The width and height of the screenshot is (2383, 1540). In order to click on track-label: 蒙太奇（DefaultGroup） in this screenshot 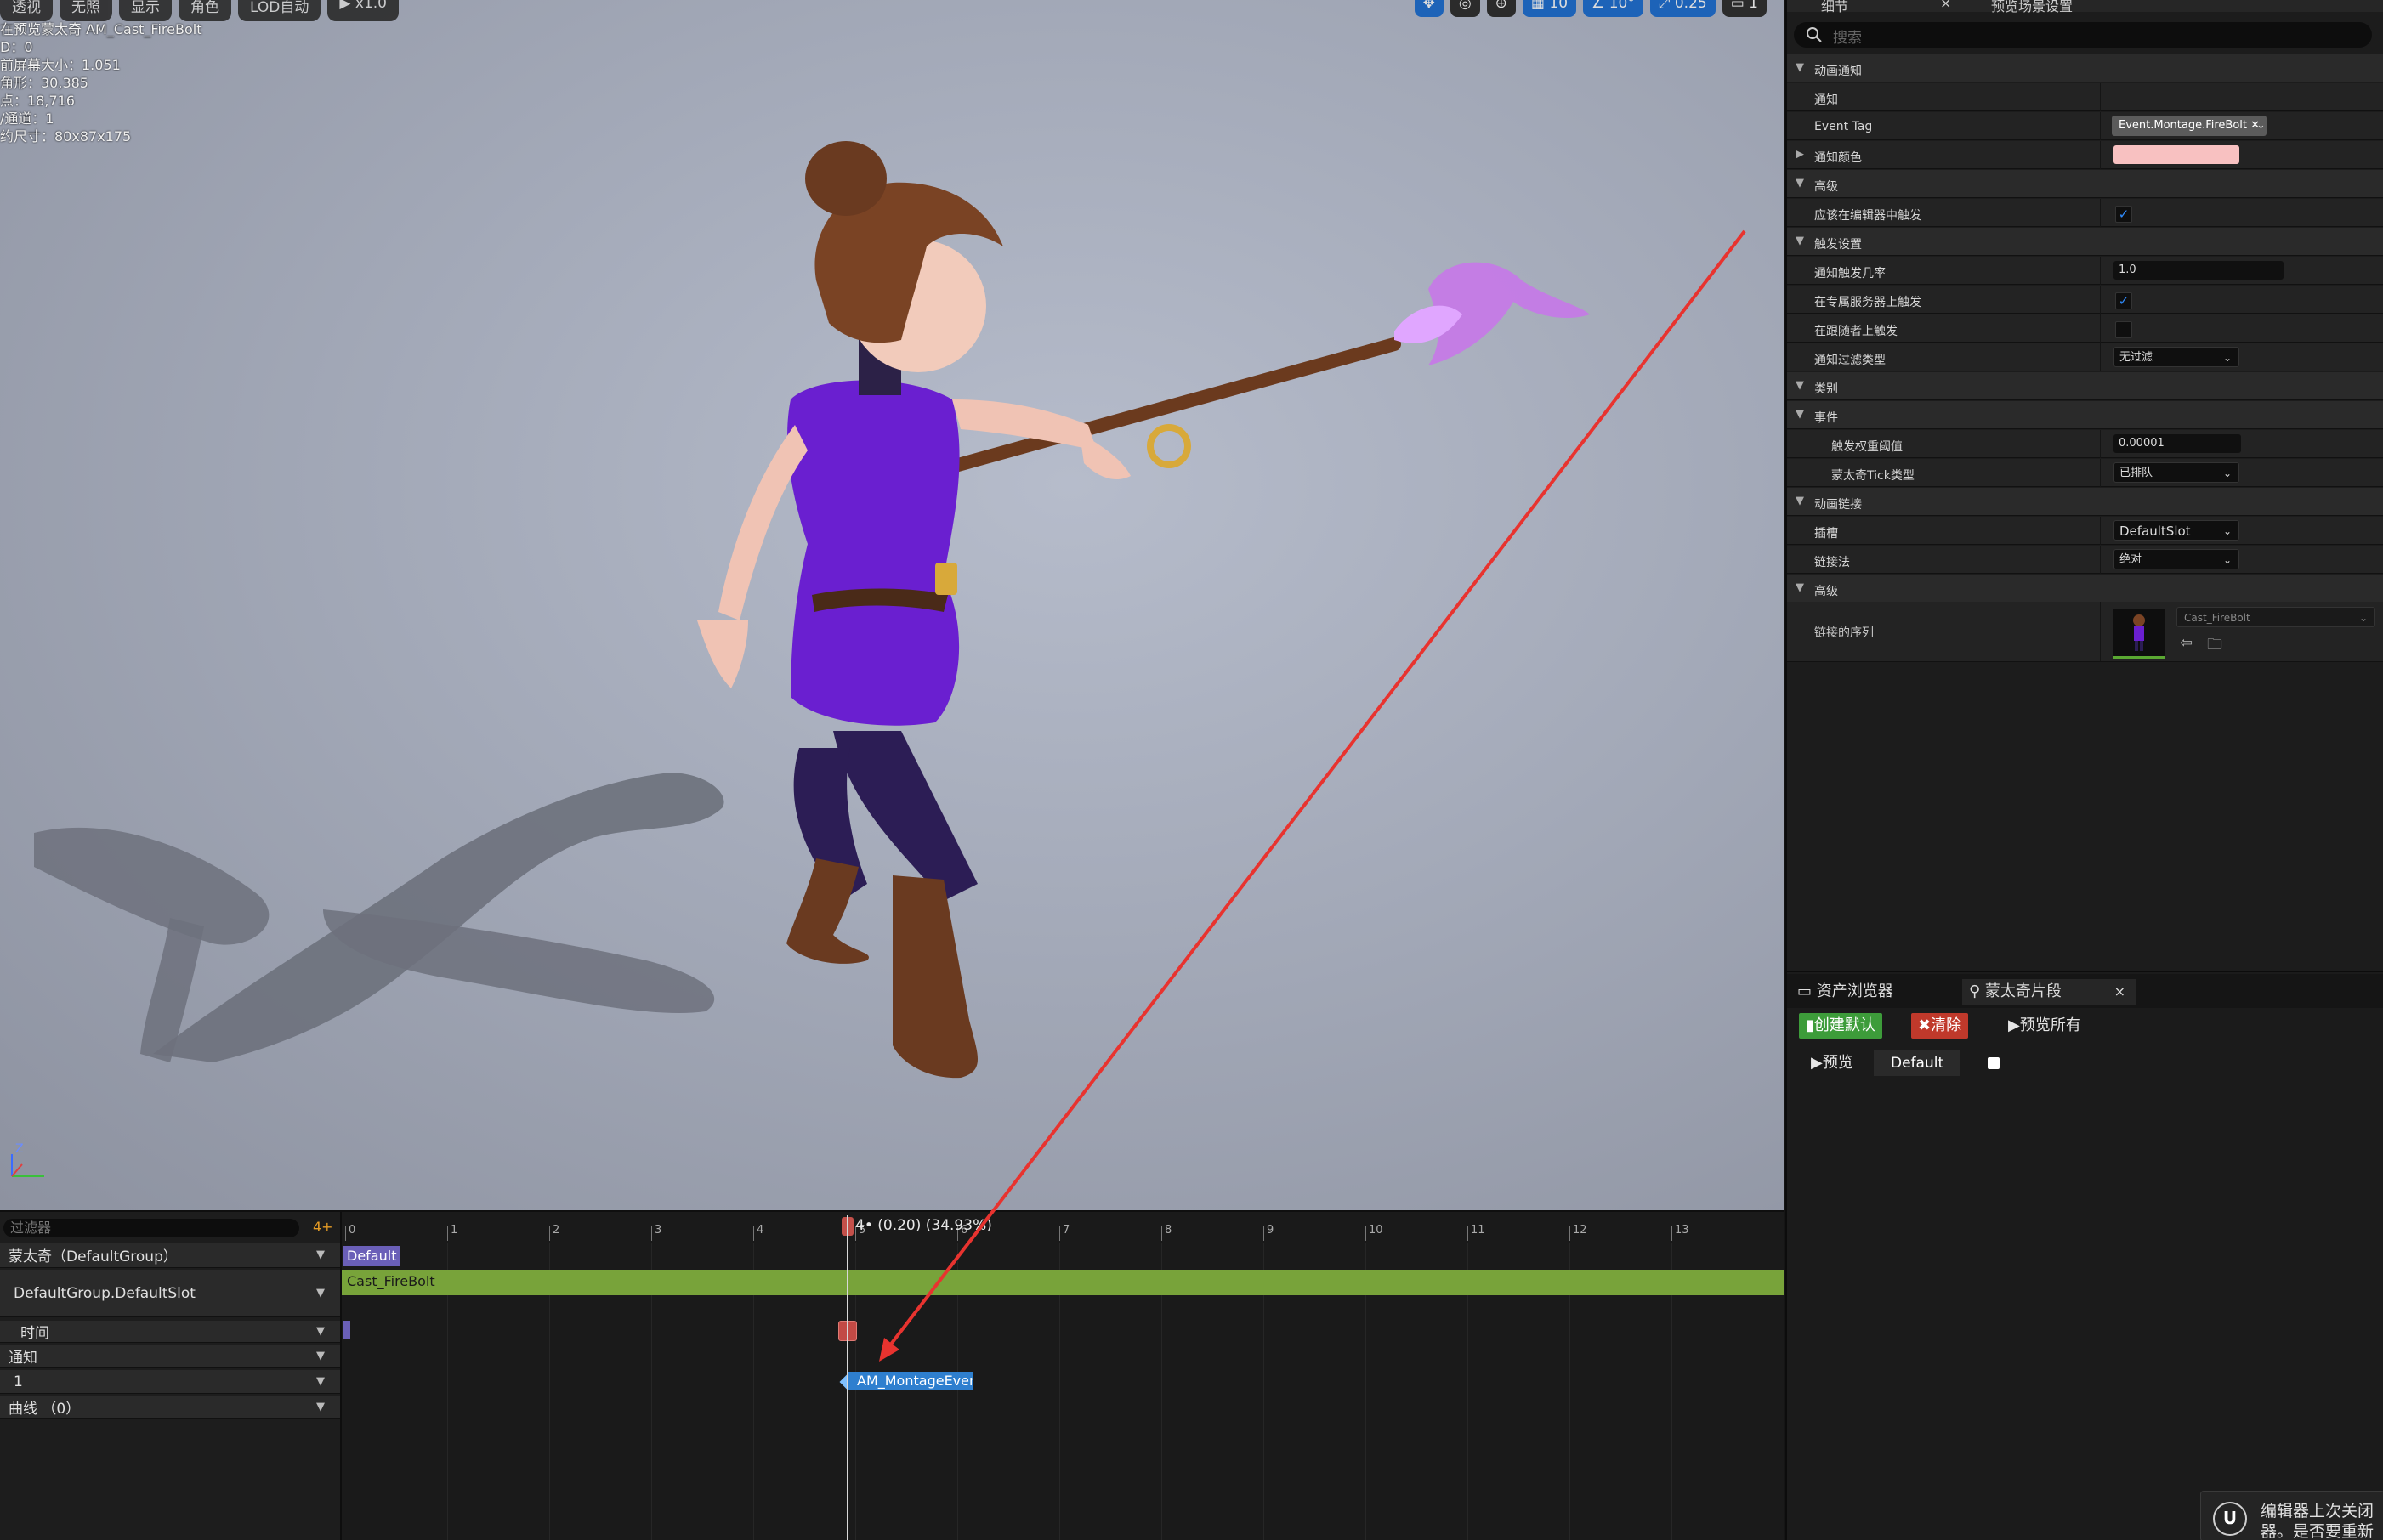, I will do `click(93, 1256)`.